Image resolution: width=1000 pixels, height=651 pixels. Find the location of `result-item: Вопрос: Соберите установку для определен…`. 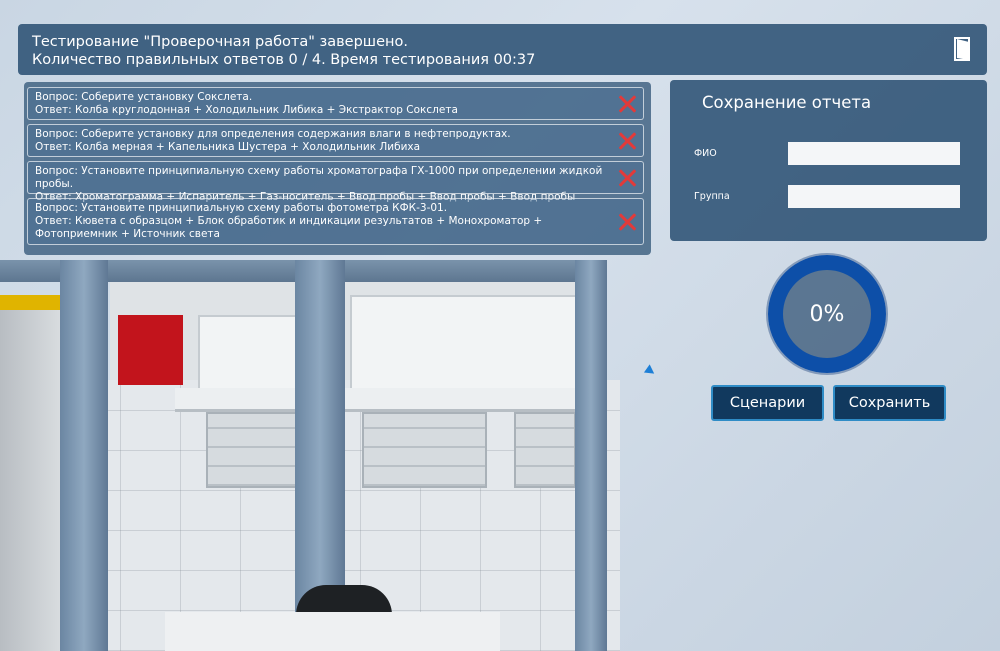

result-item: Вопрос: Соберите установку для определен… is located at coordinates (335, 140).